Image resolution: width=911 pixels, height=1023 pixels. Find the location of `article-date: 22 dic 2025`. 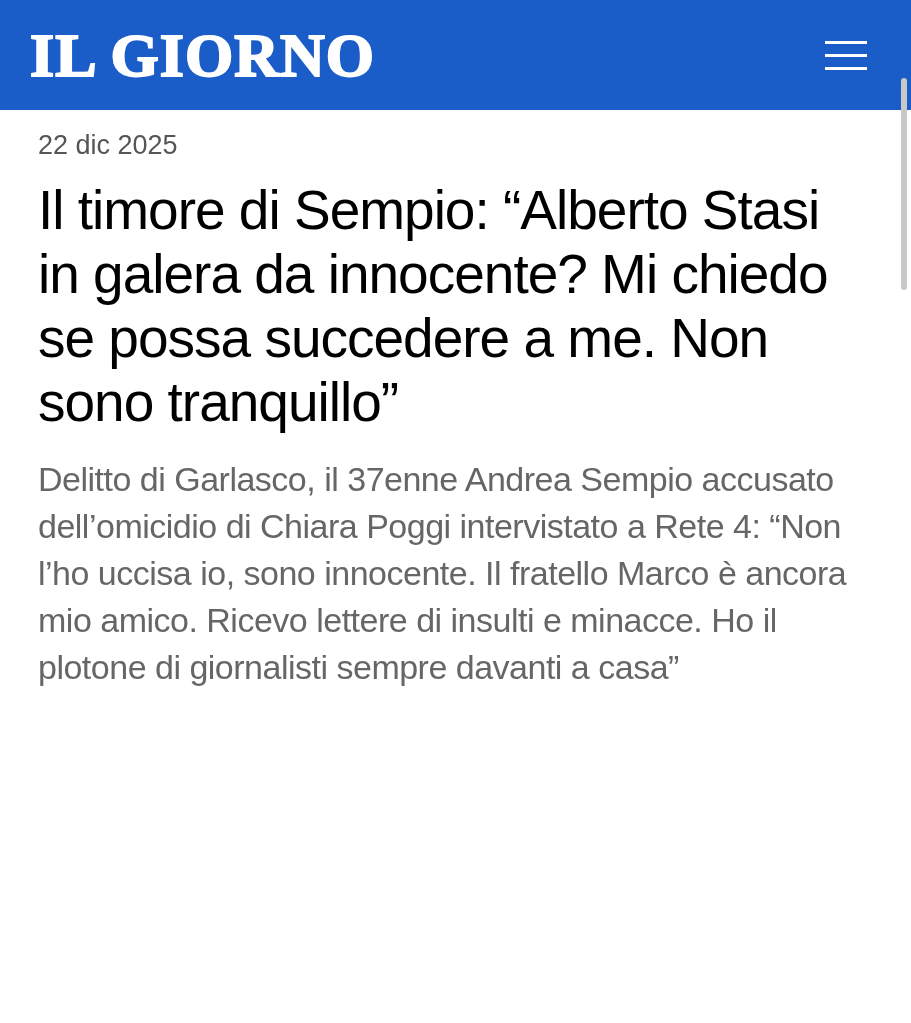

article-date: 22 dic 2025 is located at coordinates (108, 145).